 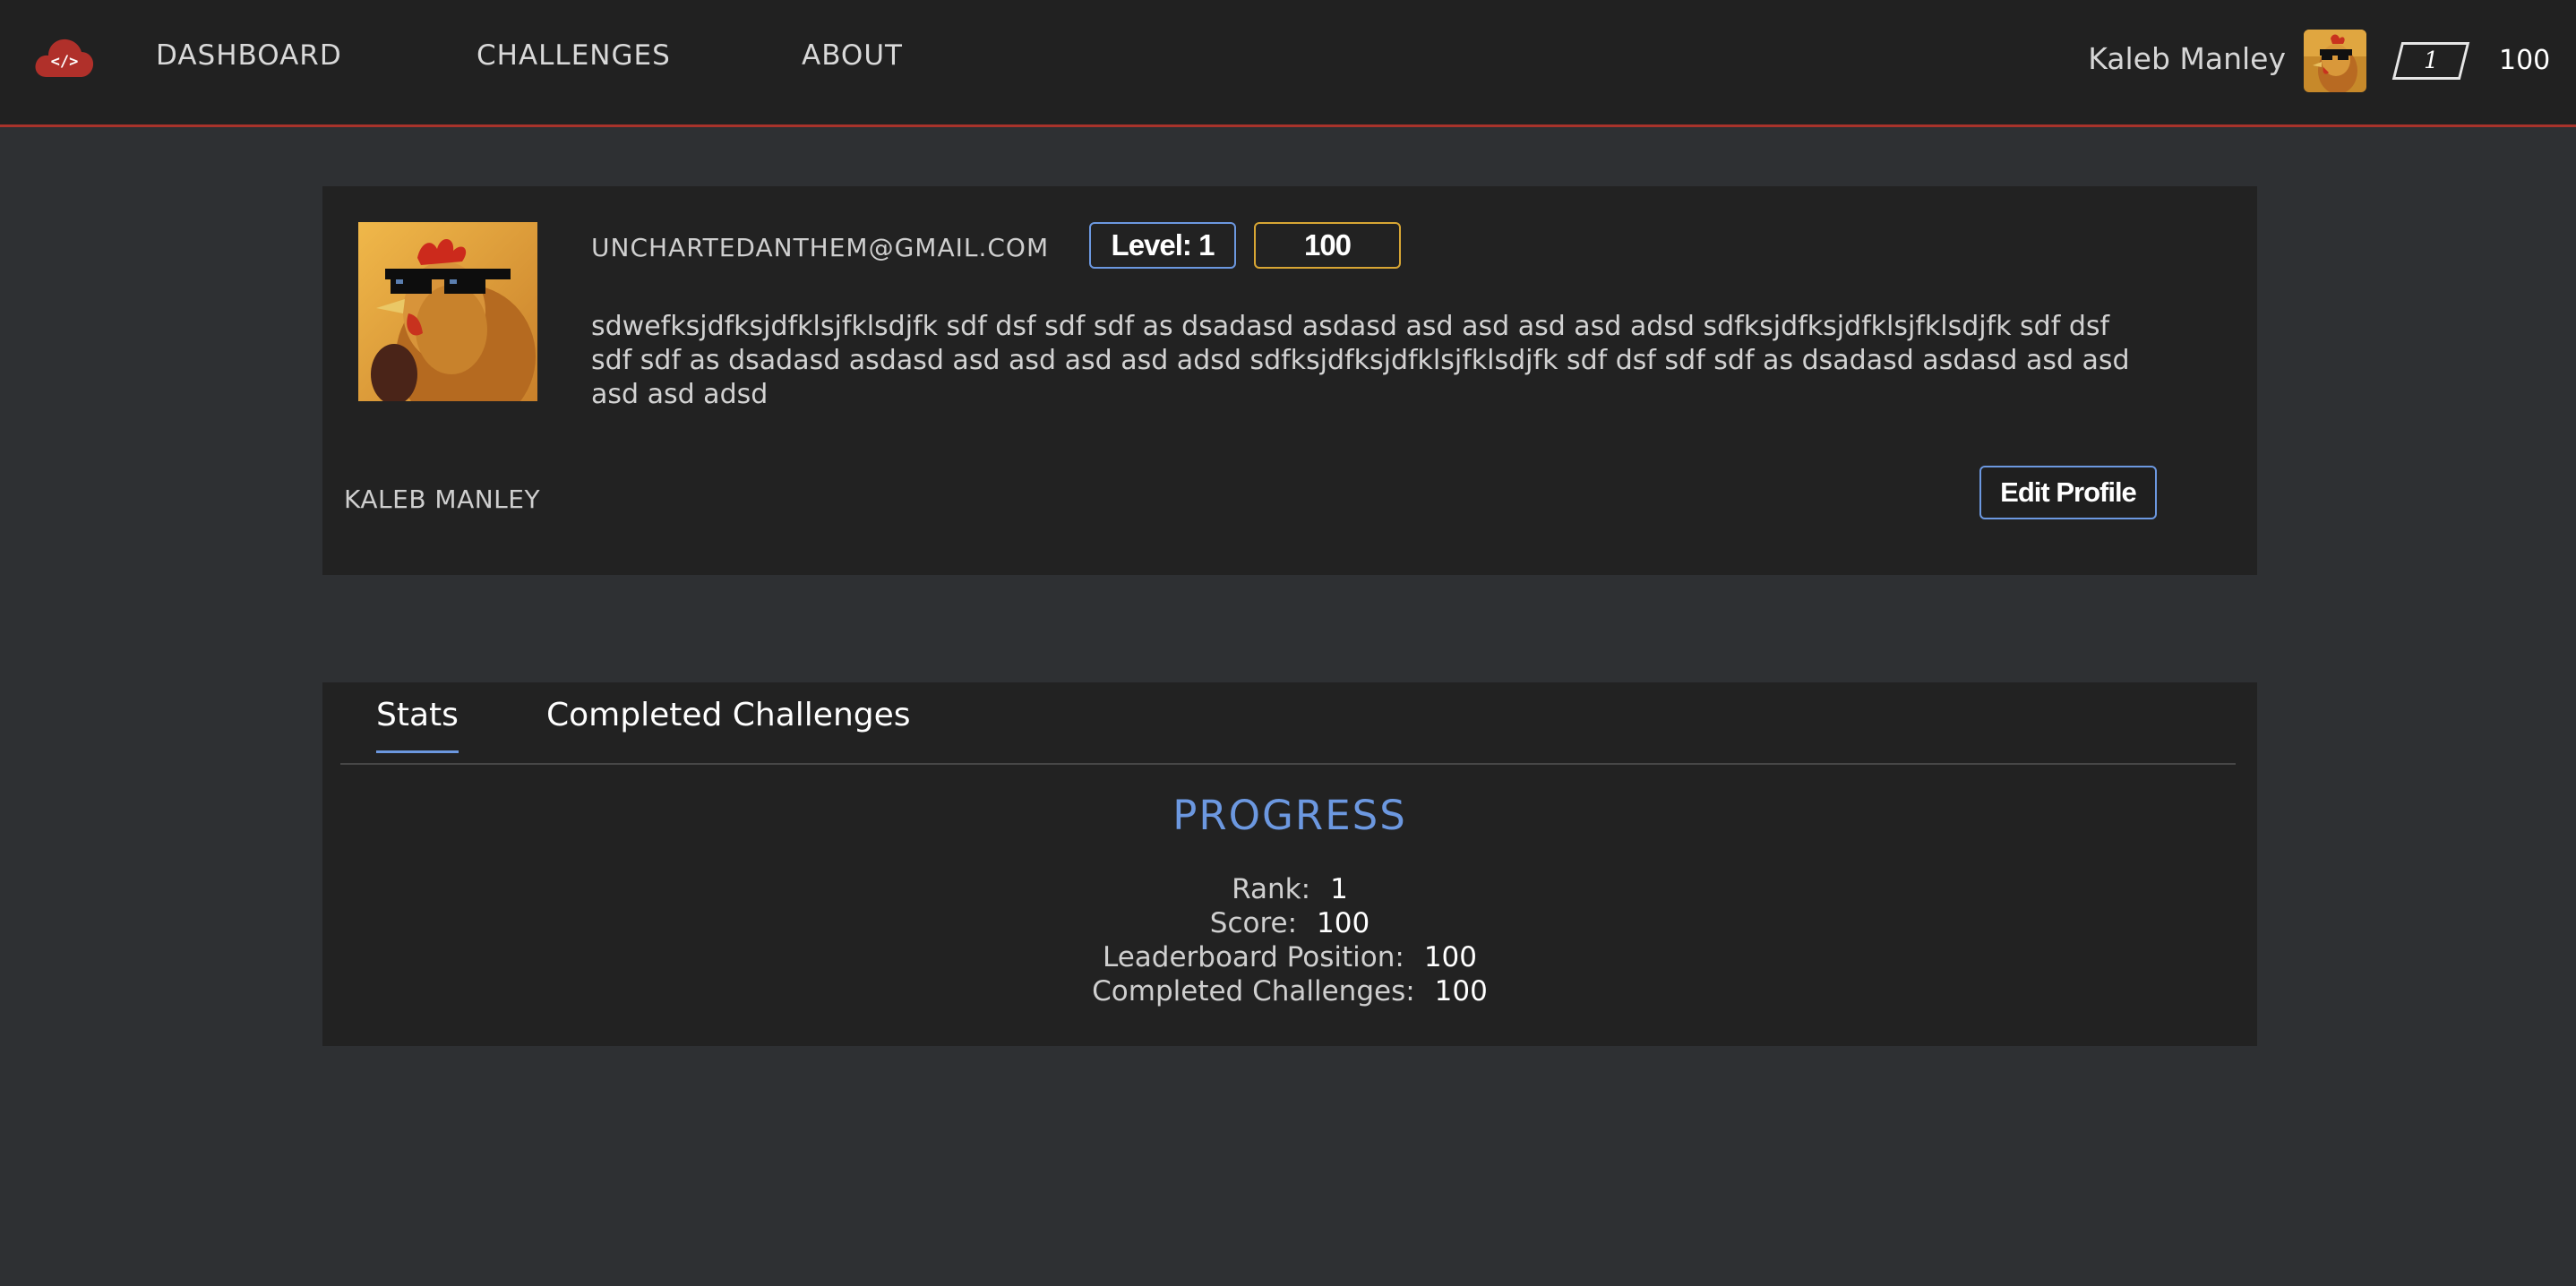 I want to click on profile-email: UNCHARTEDANTHEM@GMAIL.COM, so click(x=820, y=247).